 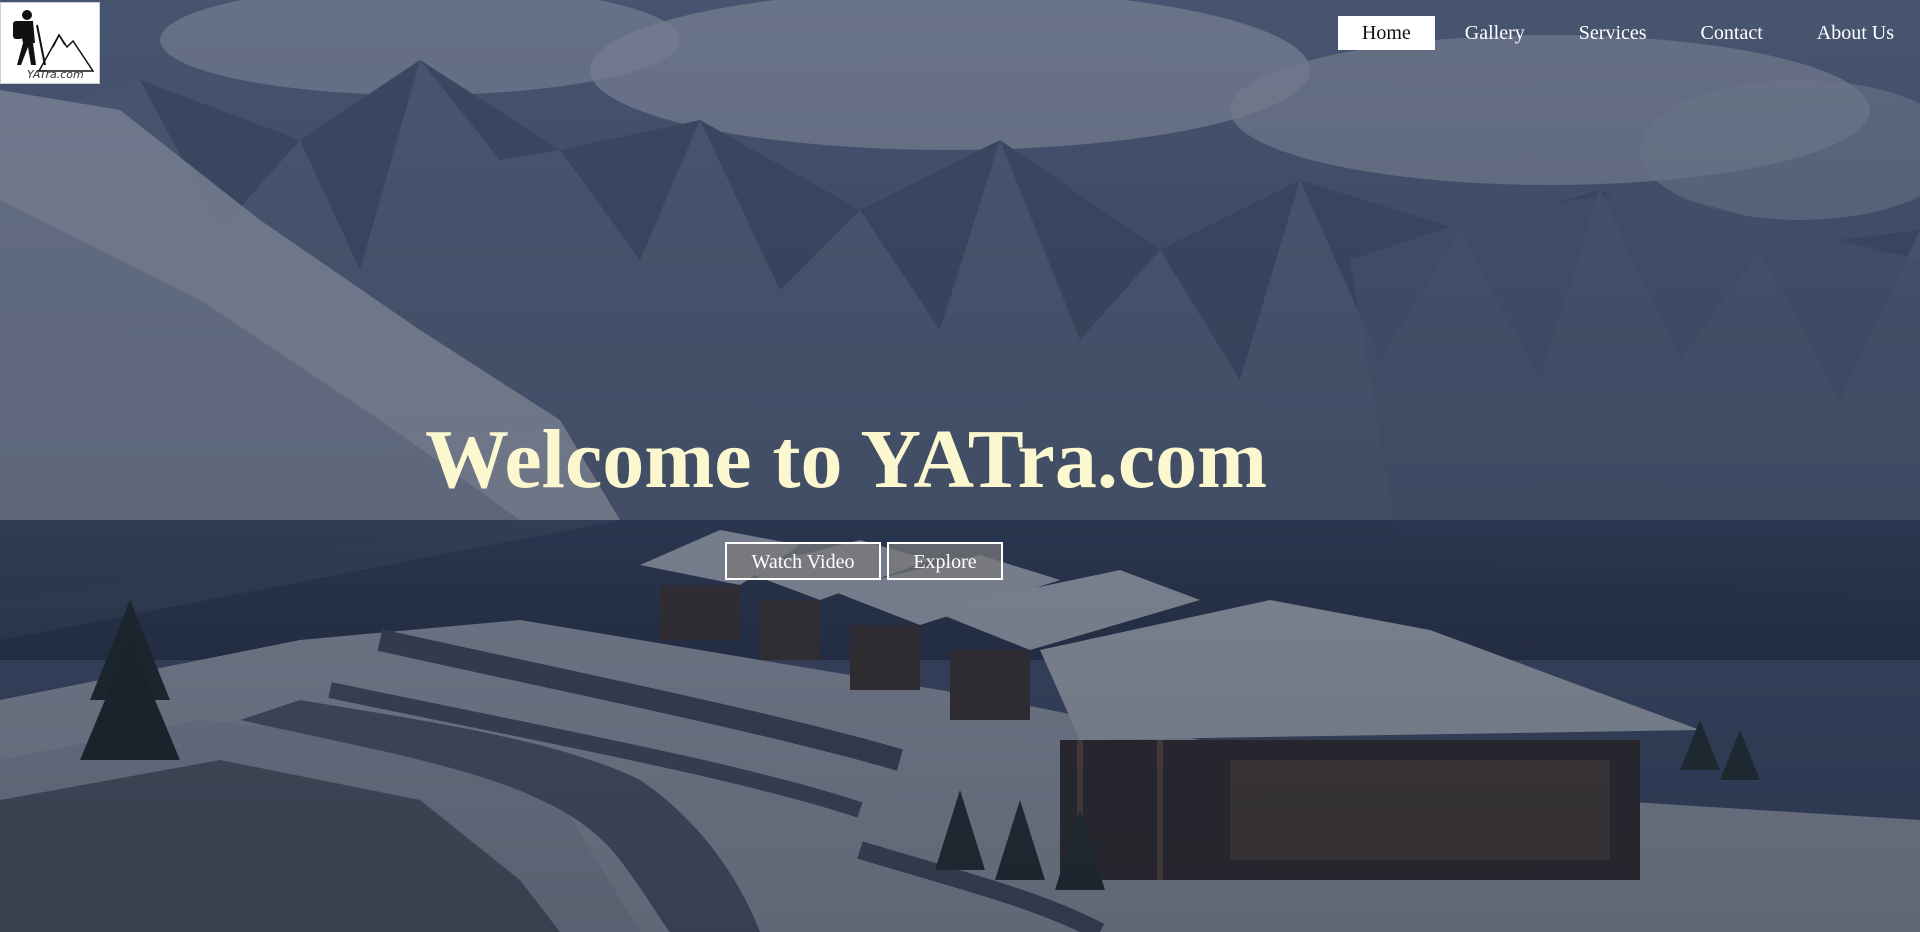 What do you see at coordinates (50, 43) in the screenshot?
I see `site-logo: YATra.com` at bounding box center [50, 43].